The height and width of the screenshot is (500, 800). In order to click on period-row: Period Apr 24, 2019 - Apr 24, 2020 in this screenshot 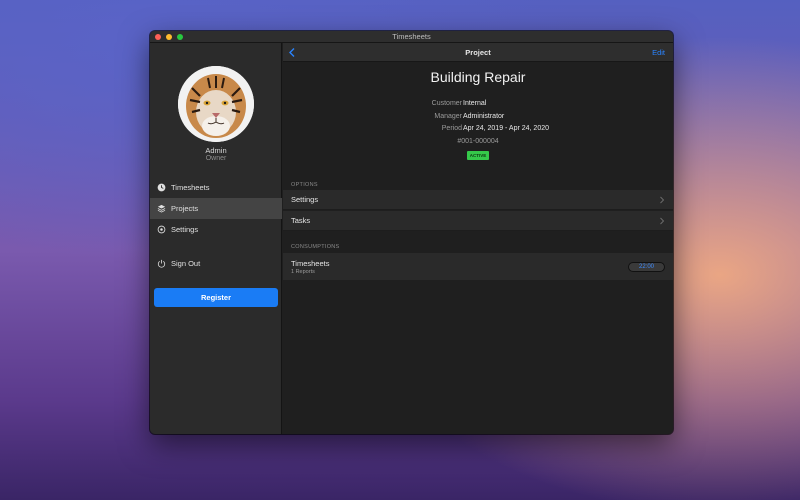, I will do `click(478, 131)`.